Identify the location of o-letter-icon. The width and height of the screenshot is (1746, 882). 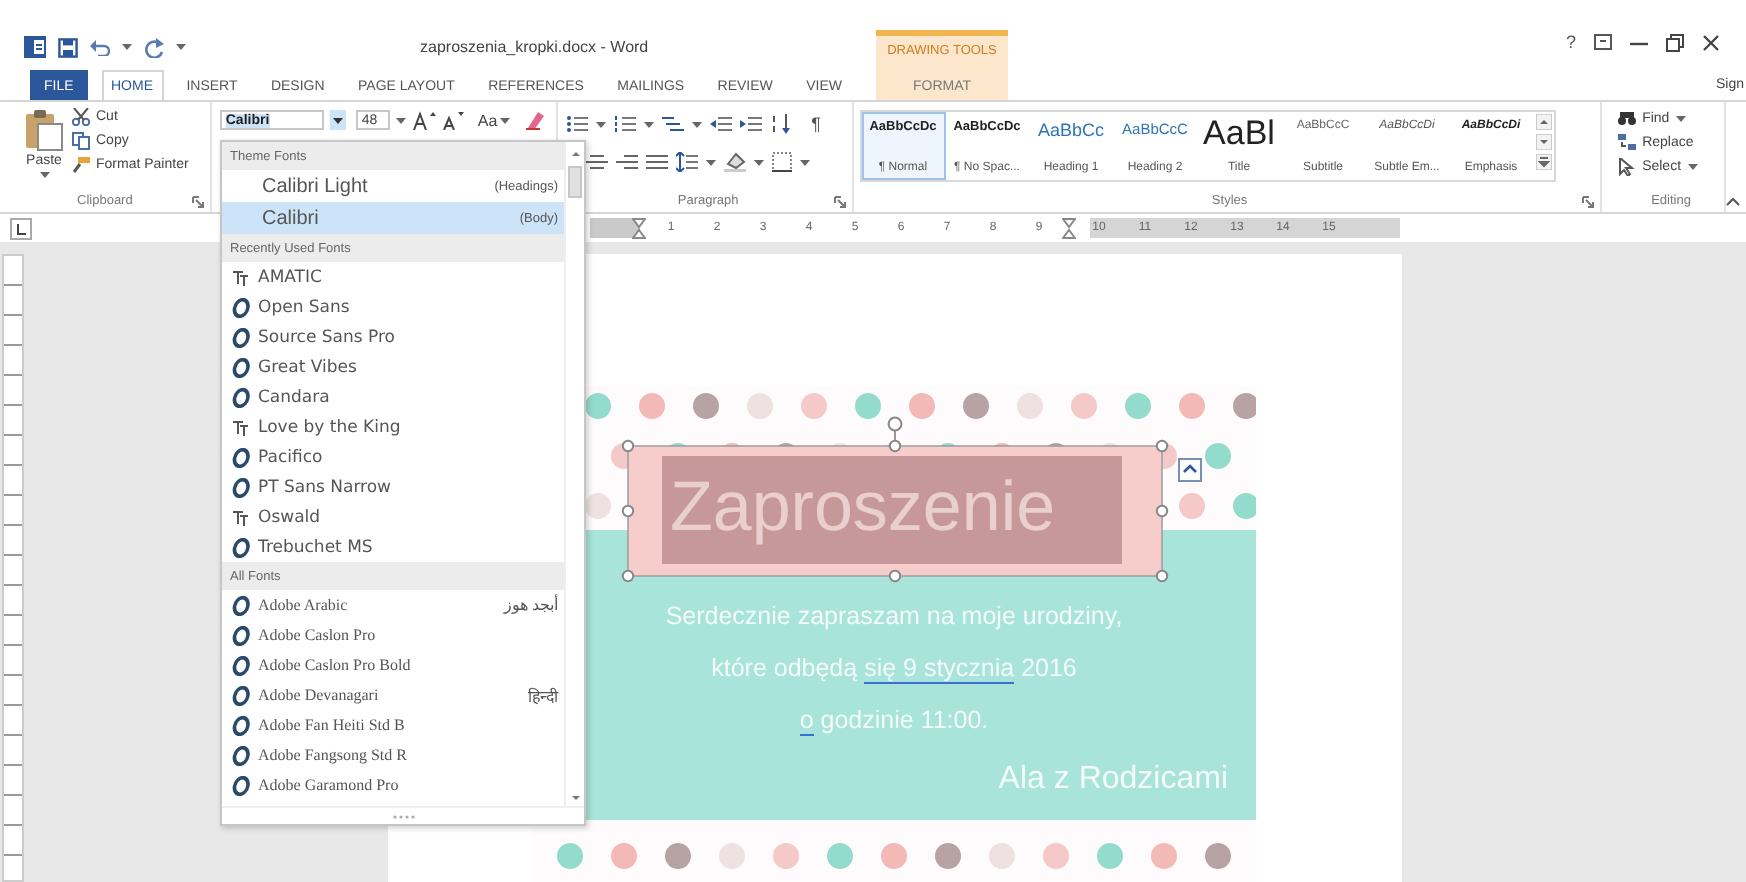
(242, 547).